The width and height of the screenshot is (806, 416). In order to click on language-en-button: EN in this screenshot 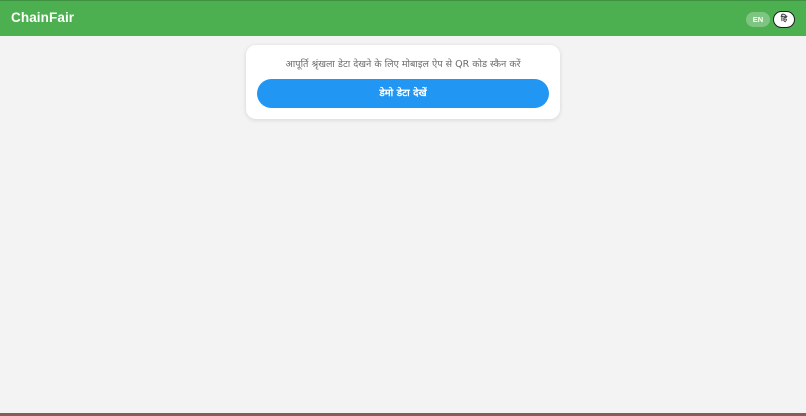, I will do `click(758, 19)`.